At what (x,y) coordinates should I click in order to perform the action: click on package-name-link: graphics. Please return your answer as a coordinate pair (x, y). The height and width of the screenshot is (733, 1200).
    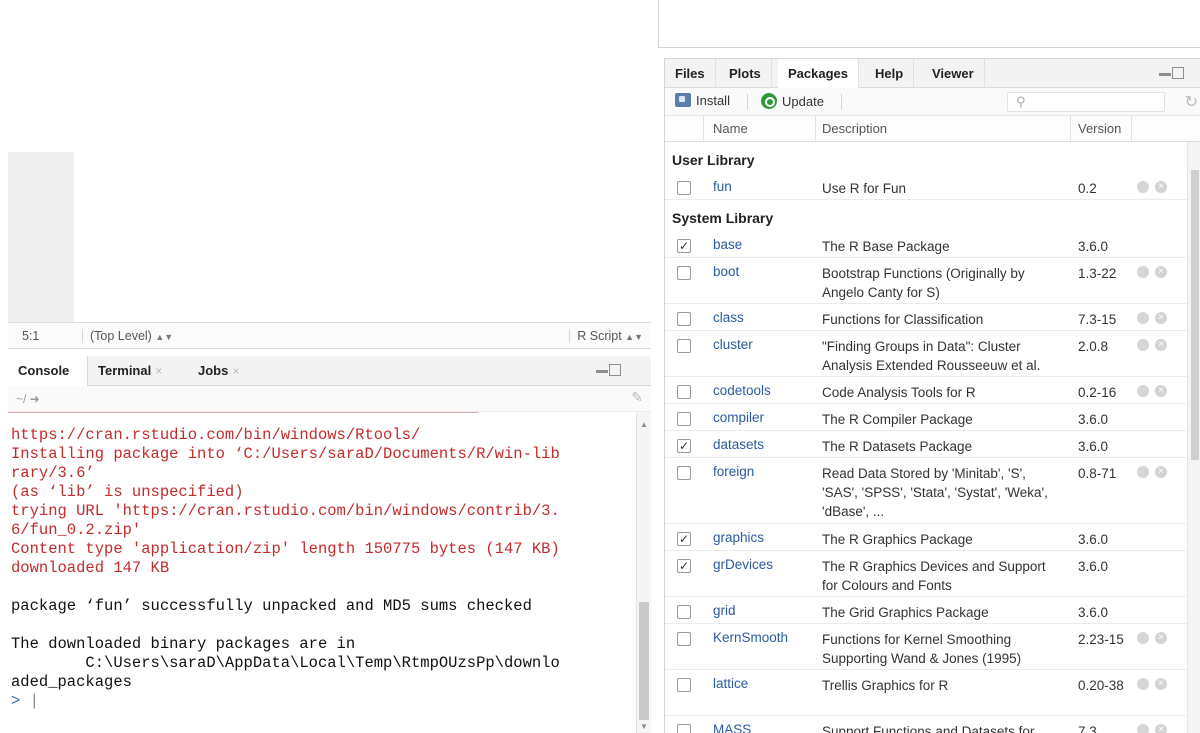
    Looking at the image, I should click on (738, 537).